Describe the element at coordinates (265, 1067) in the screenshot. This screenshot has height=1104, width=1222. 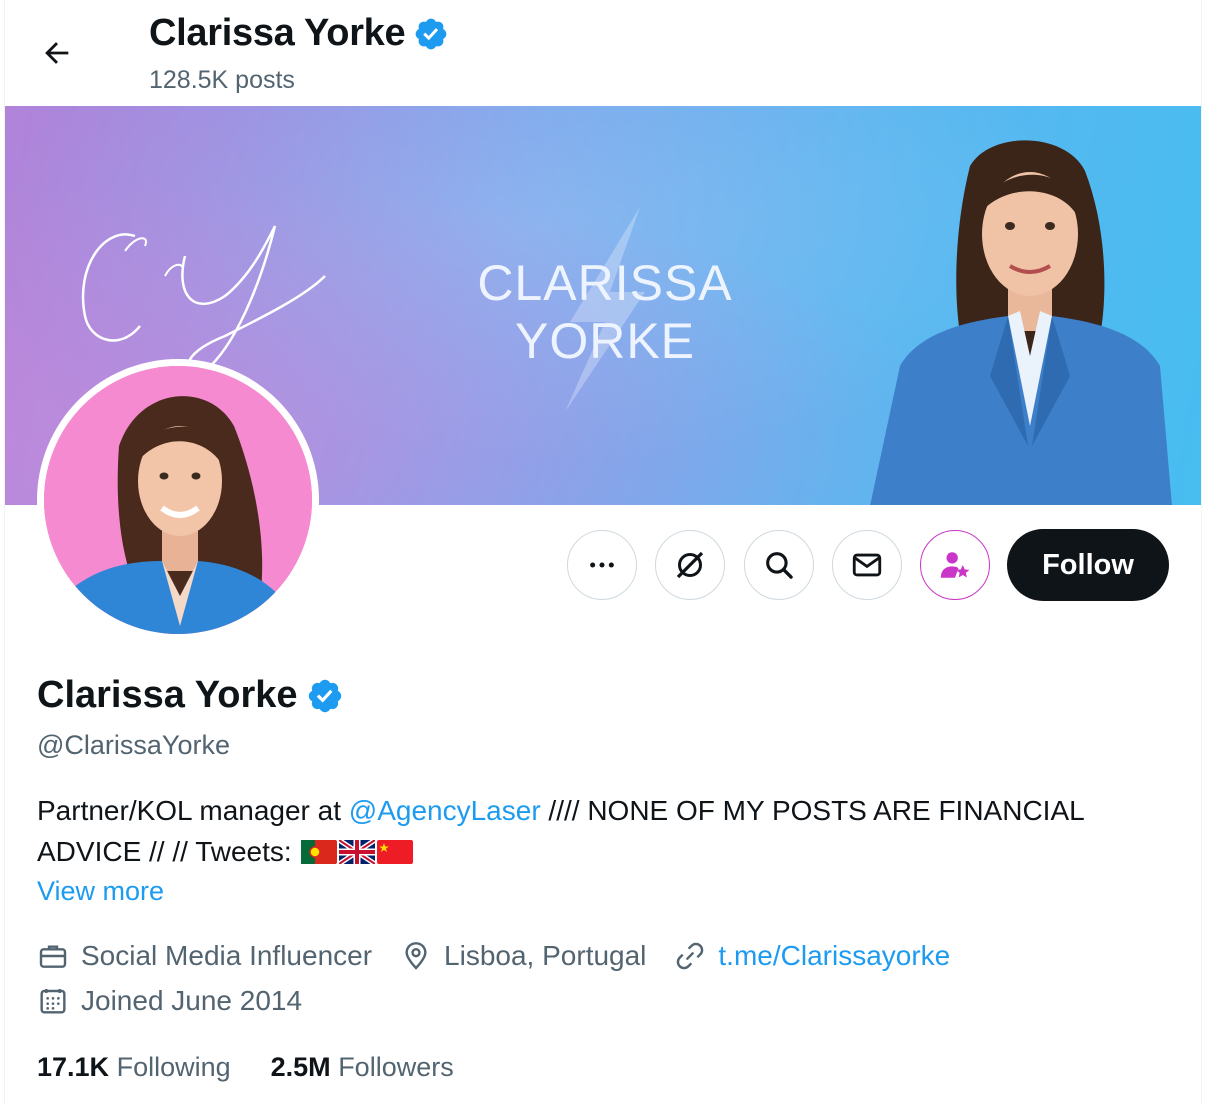
I see `follow-stats: 17.1K Following 2.5M Followers` at that location.